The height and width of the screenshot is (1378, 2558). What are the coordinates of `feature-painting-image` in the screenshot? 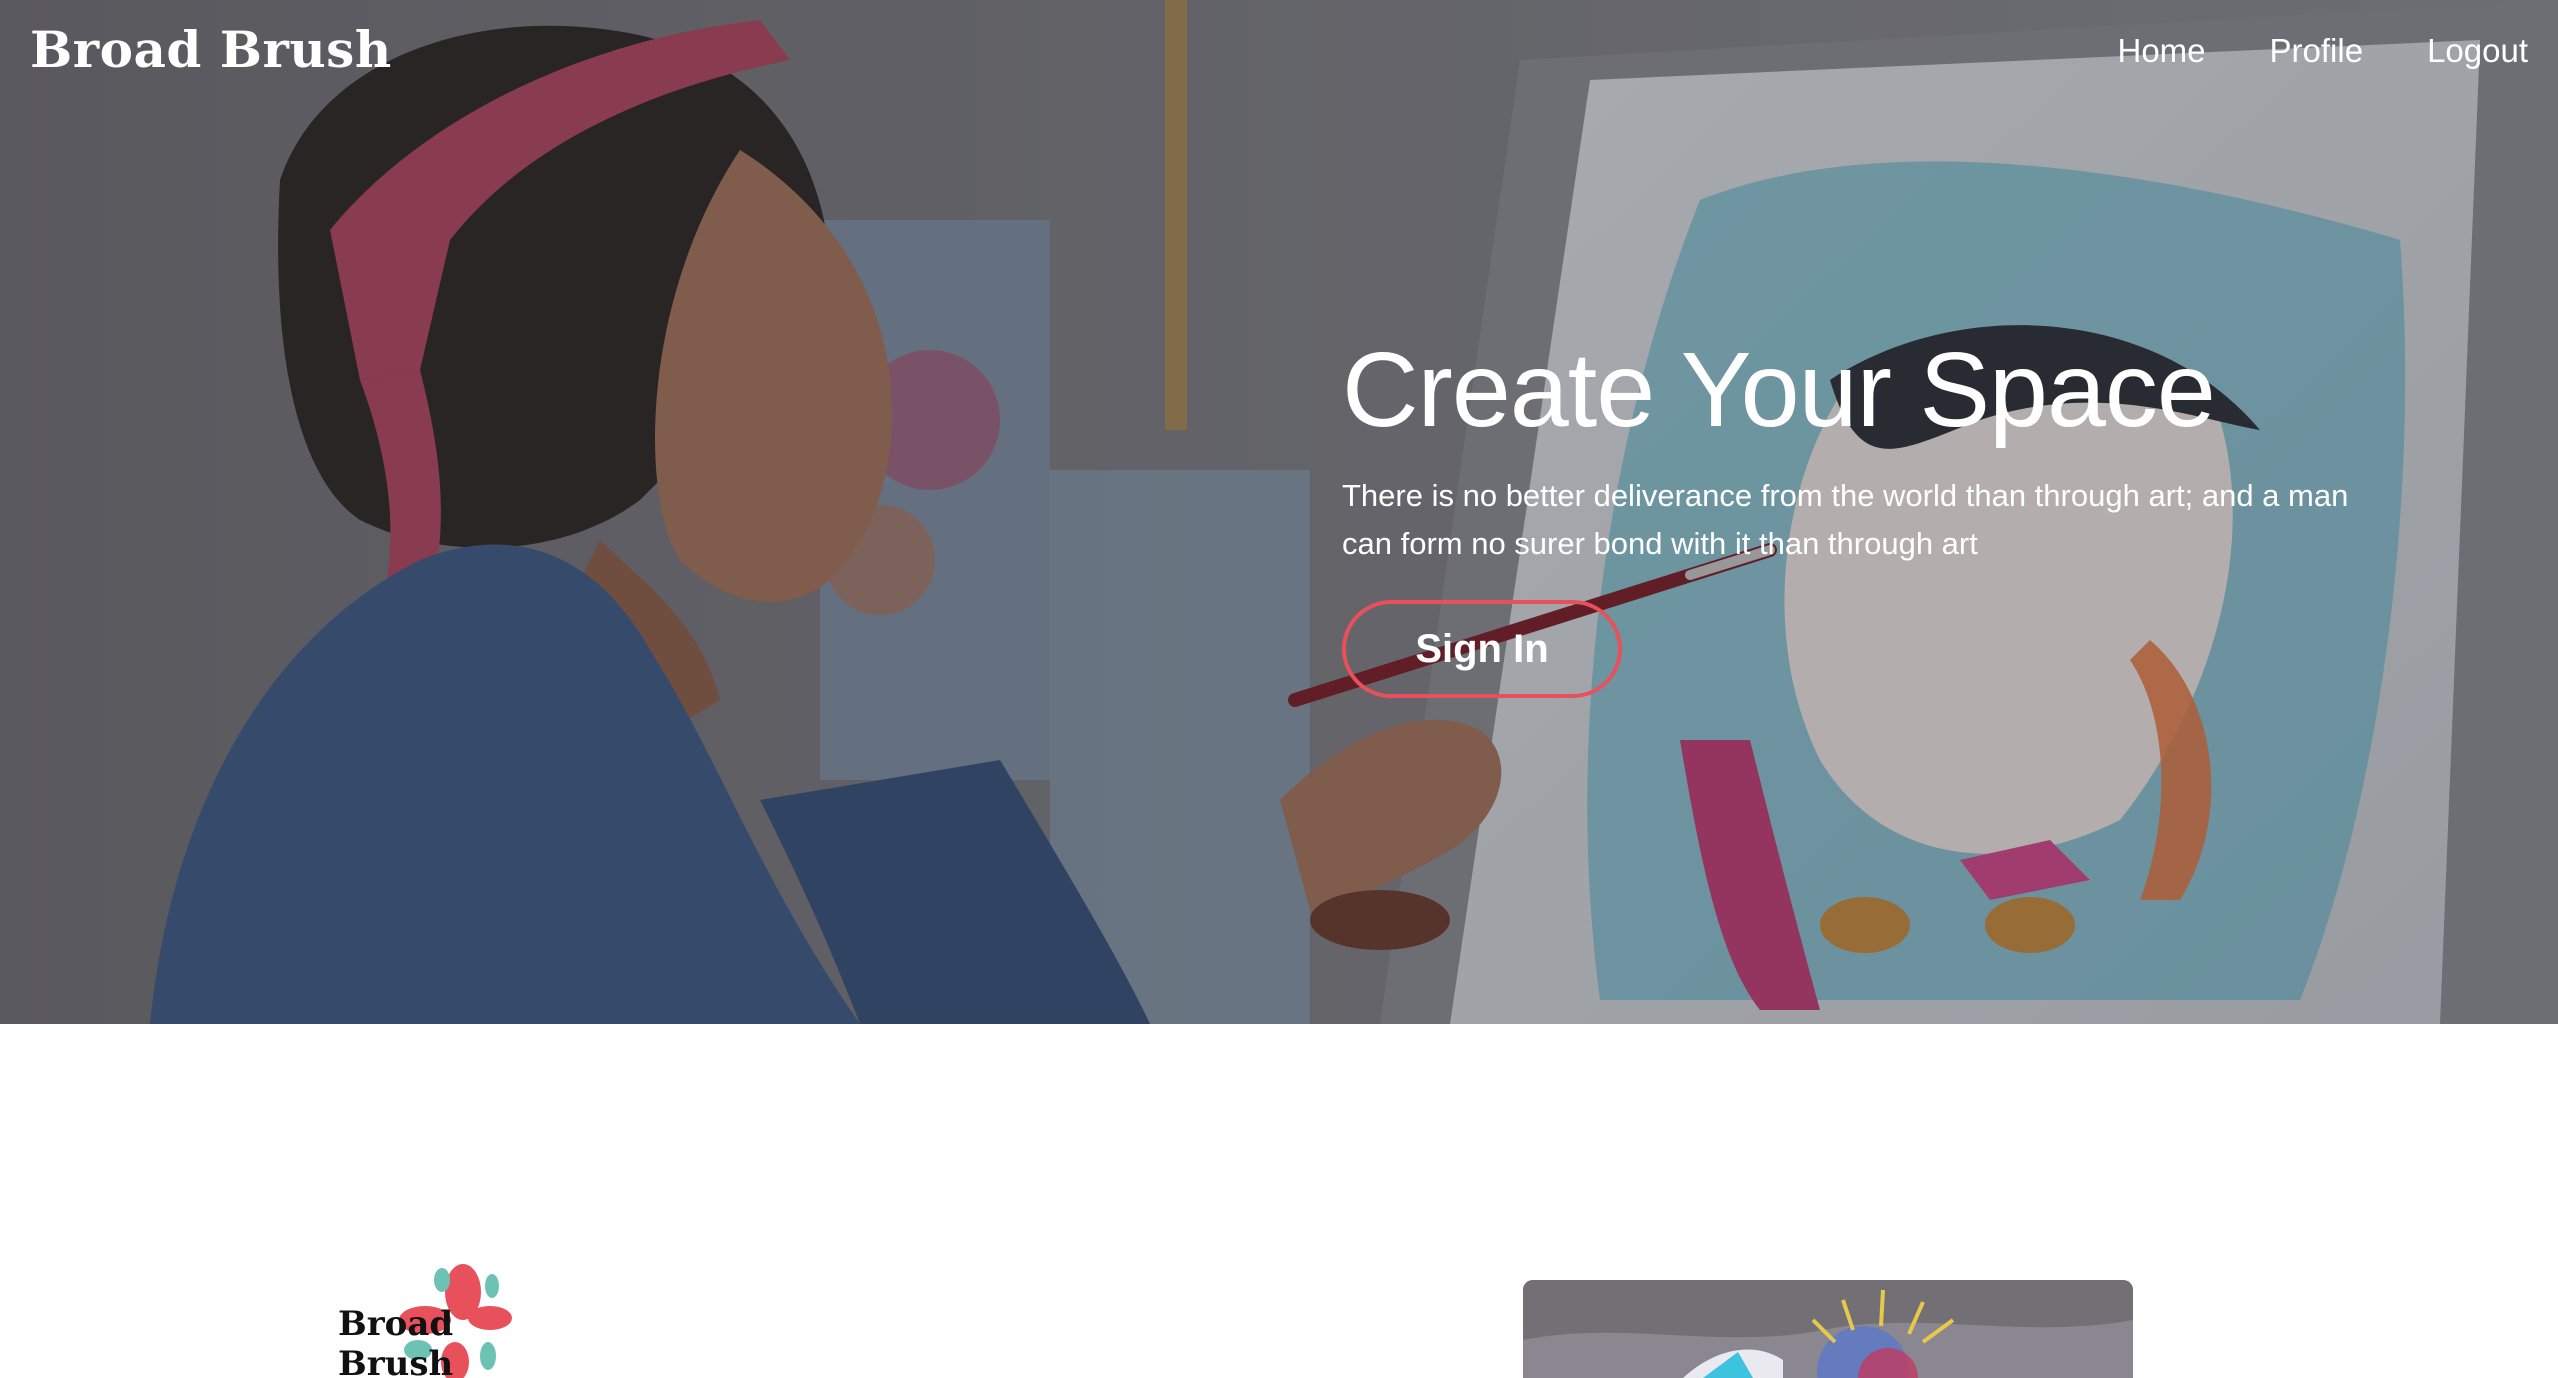 It's located at (1828, 1329).